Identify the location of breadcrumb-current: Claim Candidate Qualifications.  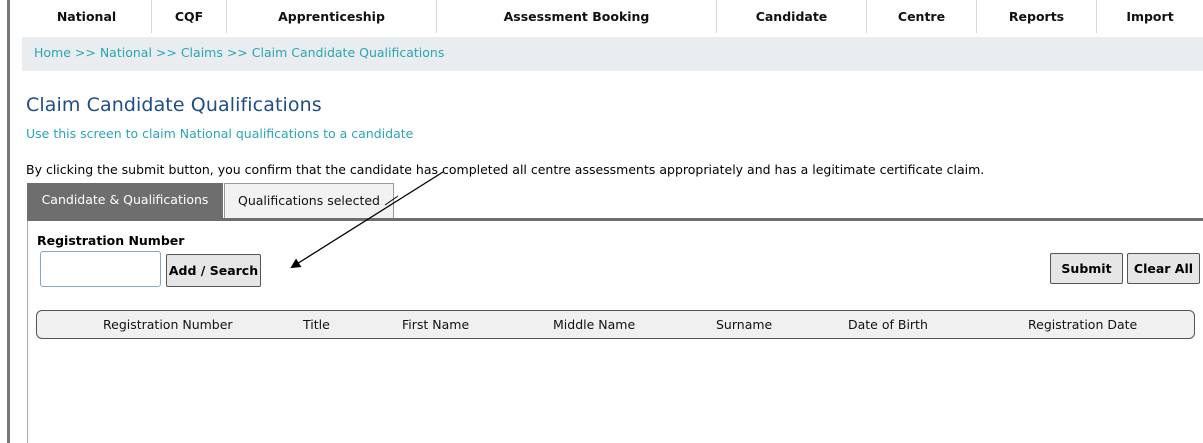
(348, 52).